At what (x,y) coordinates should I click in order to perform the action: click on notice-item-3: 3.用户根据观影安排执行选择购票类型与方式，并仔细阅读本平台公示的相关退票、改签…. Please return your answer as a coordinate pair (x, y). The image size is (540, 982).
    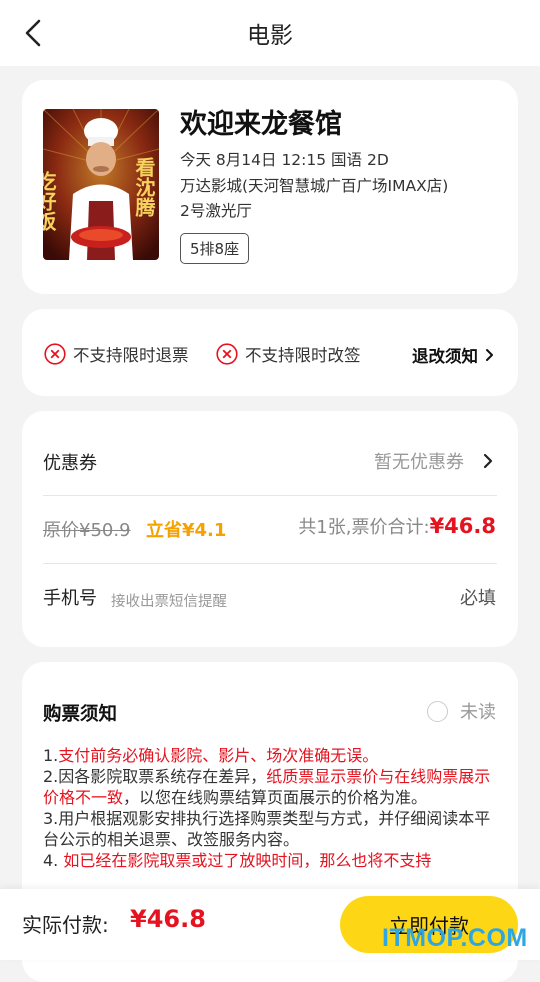
    Looking at the image, I should click on (267, 829).